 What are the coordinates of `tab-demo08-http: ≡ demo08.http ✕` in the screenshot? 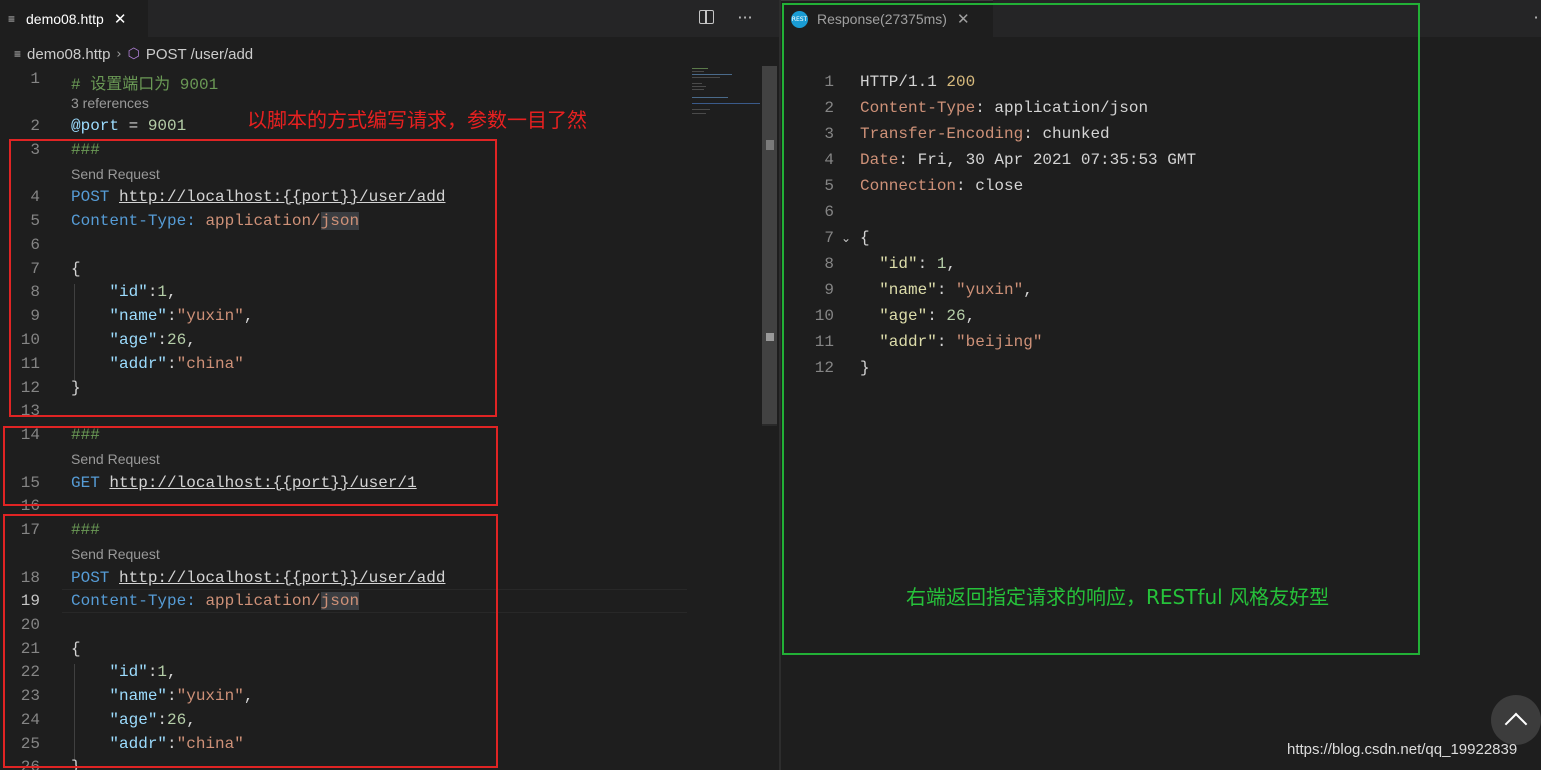 It's located at (74, 18).